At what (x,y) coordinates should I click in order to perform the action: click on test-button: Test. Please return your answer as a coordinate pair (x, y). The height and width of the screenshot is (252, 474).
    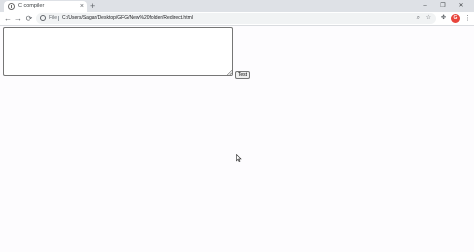
    Looking at the image, I should click on (242, 75).